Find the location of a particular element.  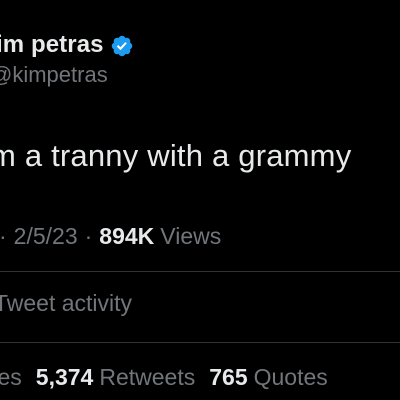

views-label: Views is located at coordinates (191, 235).